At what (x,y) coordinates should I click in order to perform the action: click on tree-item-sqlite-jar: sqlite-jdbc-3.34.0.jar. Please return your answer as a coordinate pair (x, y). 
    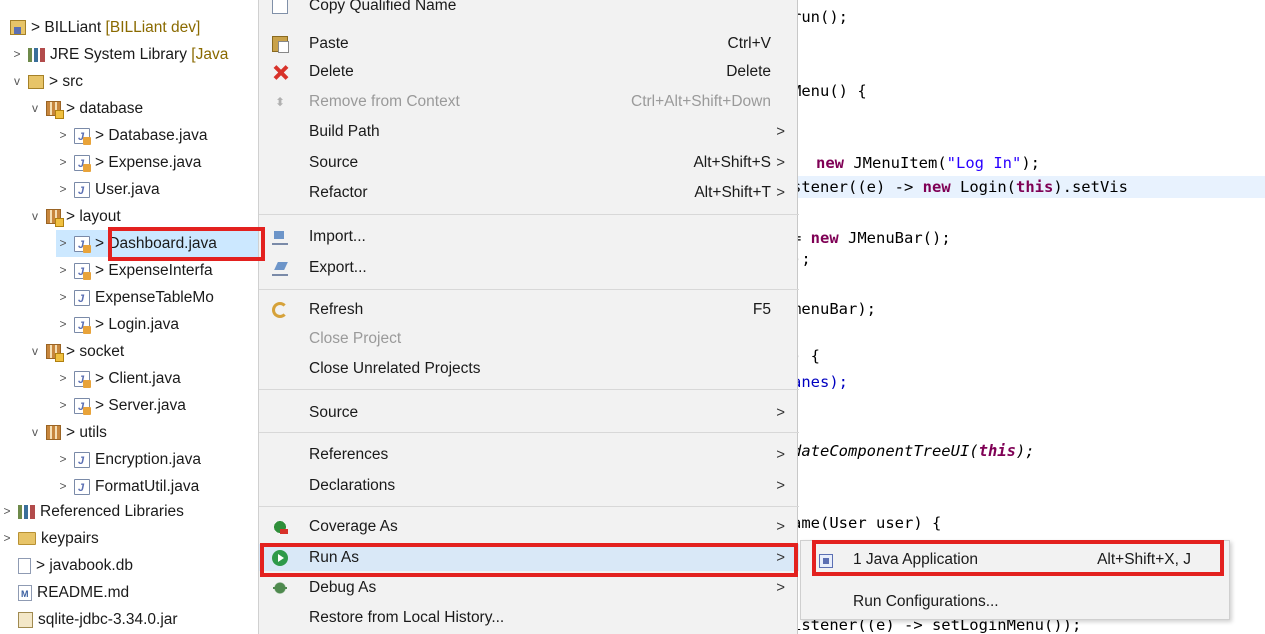
    Looking at the image, I should click on (98, 619).